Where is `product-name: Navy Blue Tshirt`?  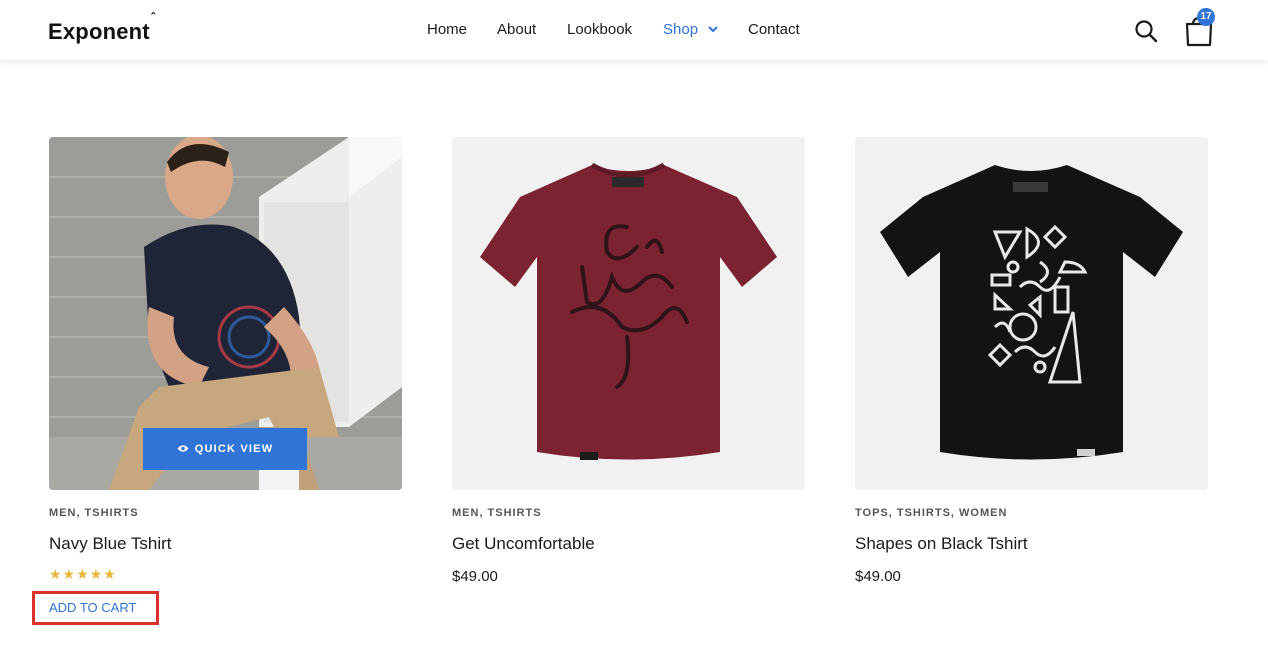 product-name: Navy Blue Tshirt is located at coordinates (225, 544).